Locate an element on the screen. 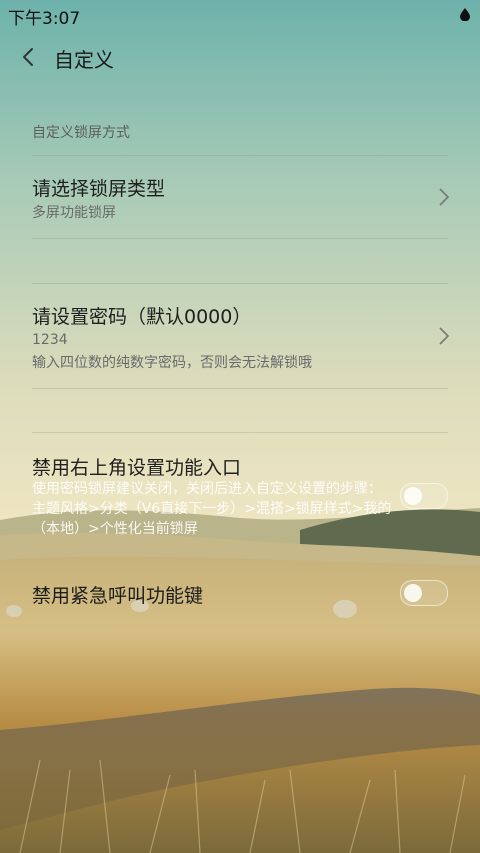 The width and height of the screenshot is (480, 853). lock-type-value: 多屏功能锁屏 is located at coordinates (74, 213).